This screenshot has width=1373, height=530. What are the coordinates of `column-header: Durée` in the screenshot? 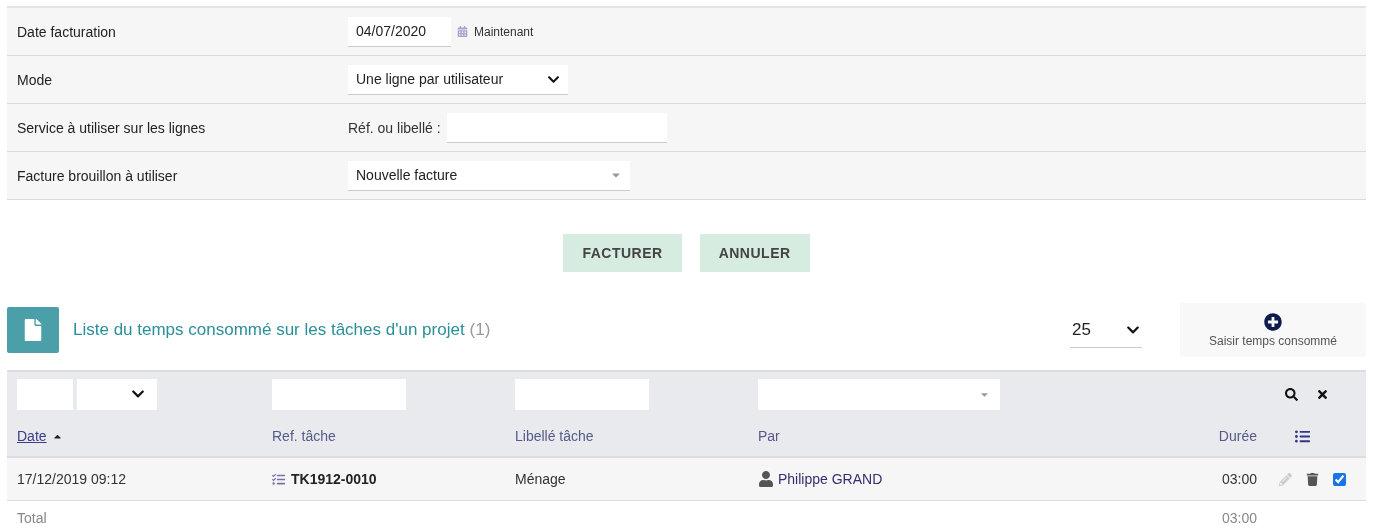 It's located at (1237, 436).